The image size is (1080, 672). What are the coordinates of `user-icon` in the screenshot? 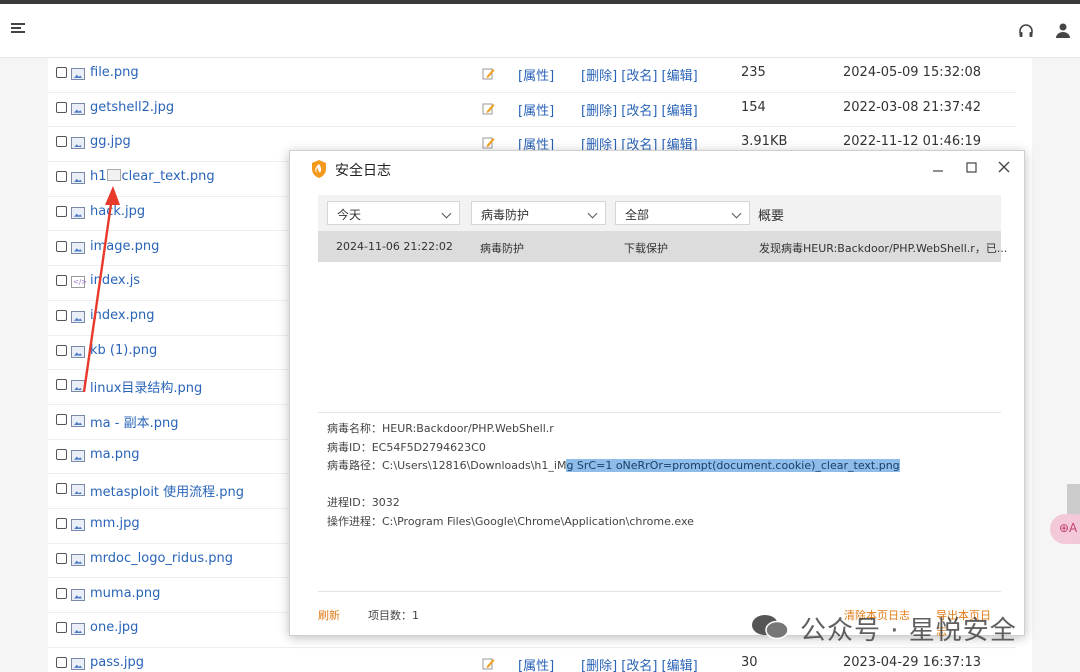 It's located at (1063, 30).